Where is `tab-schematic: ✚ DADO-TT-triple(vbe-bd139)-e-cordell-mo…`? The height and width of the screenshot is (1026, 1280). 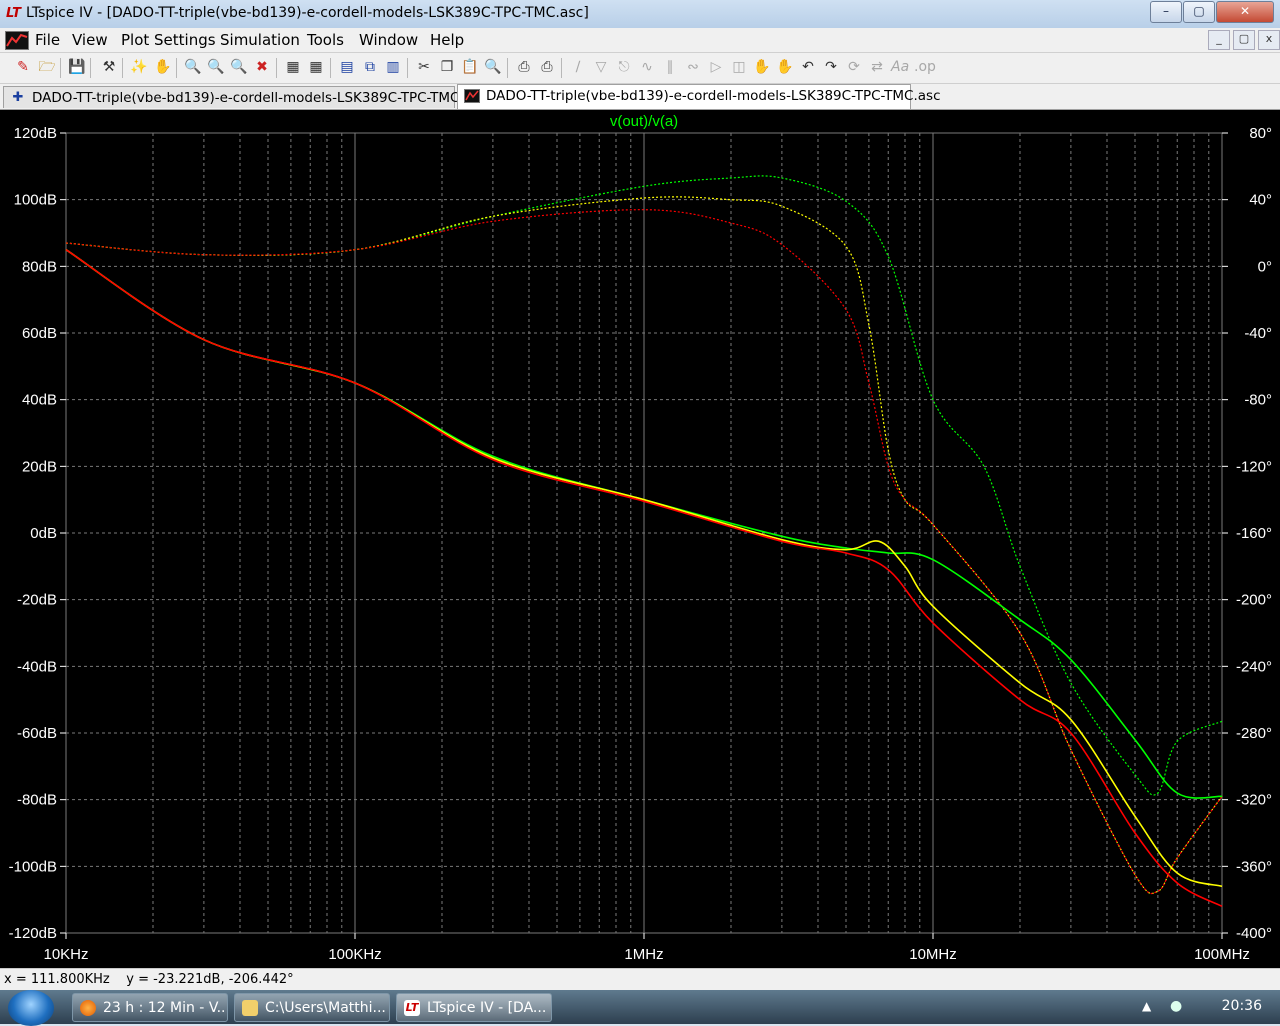 tab-schematic: ✚ DADO-TT-triple(vbe-bd139)-e-cordell-mo… is located at coordinates (245, 97).